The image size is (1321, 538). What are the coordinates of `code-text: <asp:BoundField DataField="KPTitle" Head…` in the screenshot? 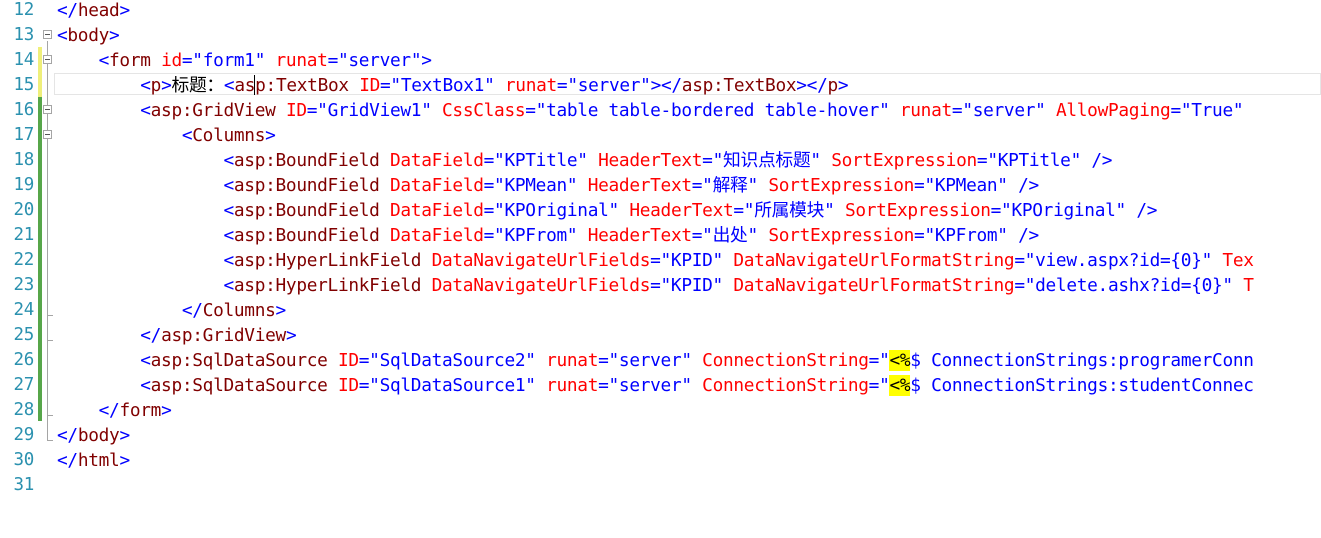 It's located at (584, 160).